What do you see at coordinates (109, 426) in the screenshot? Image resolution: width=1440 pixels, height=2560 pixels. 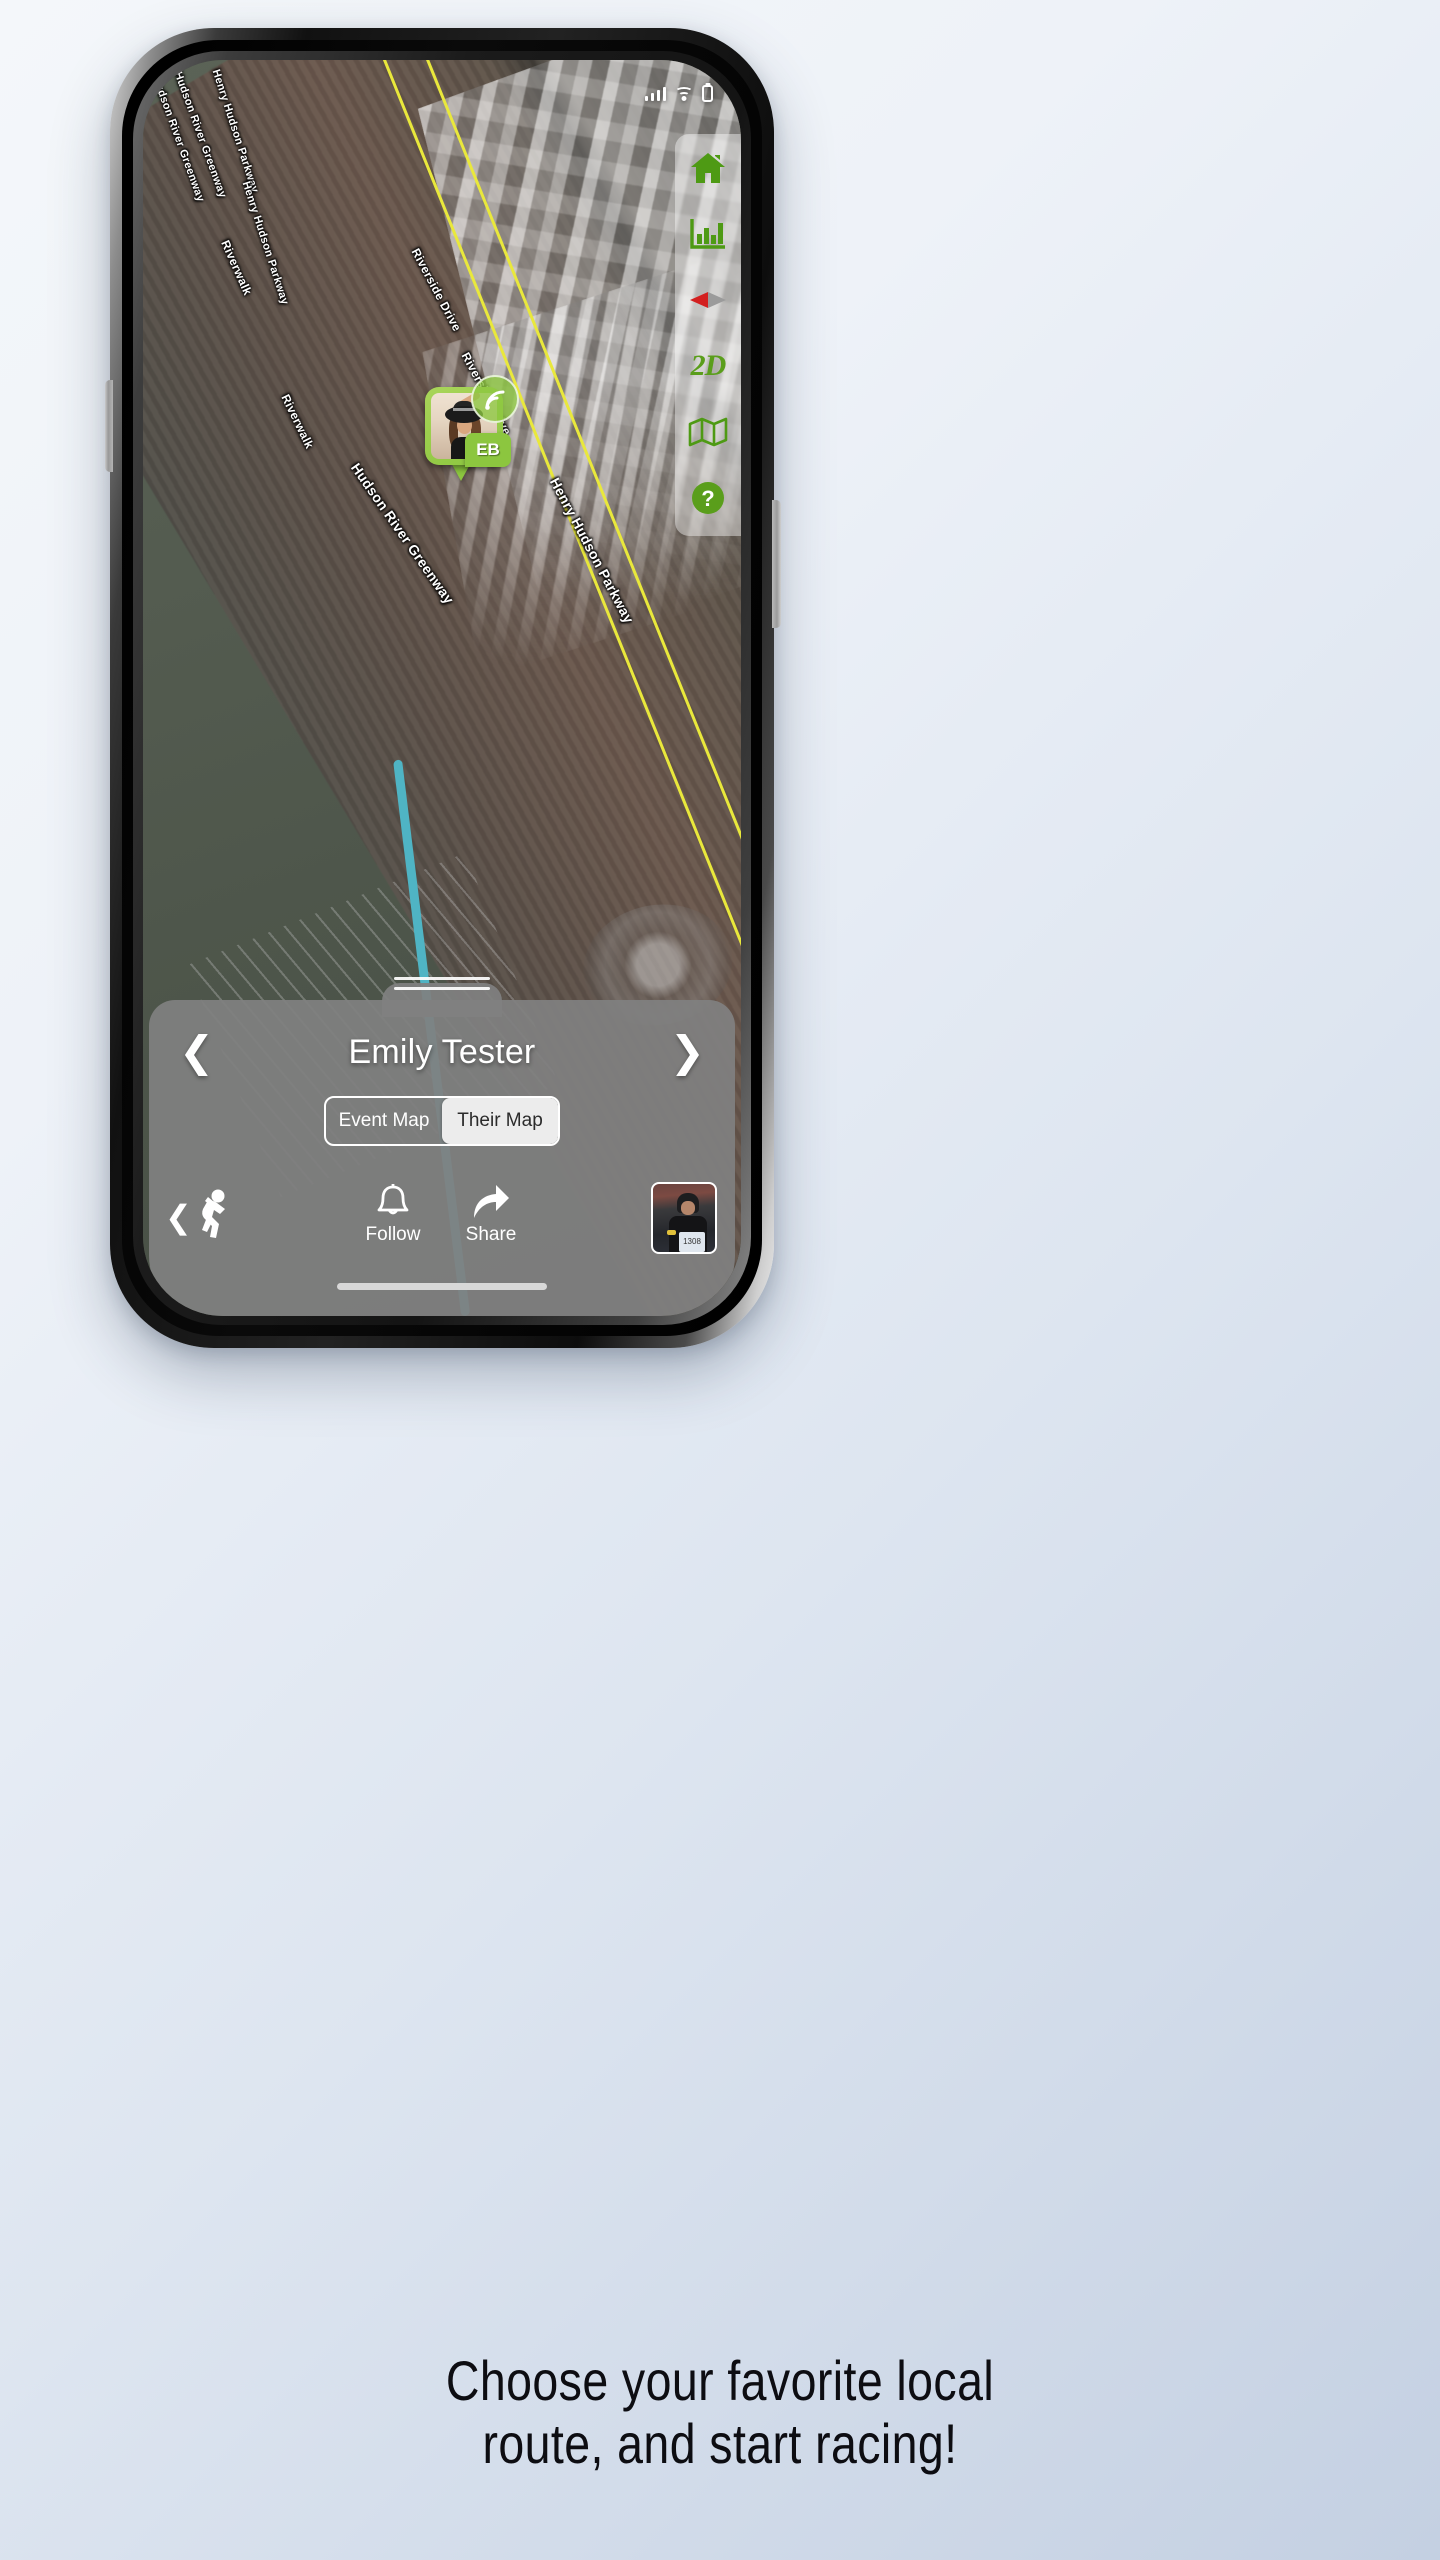 I see `volume-button` at bounding box center [109, 426].